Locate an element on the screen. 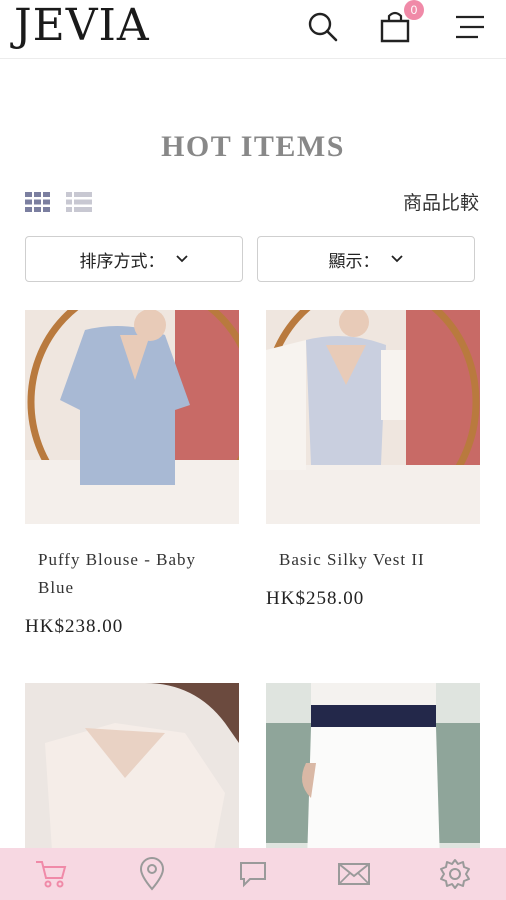 Image resolution: width=506 pixels, height=900 pixels. settings-icon is located at coordinates (455, 874).